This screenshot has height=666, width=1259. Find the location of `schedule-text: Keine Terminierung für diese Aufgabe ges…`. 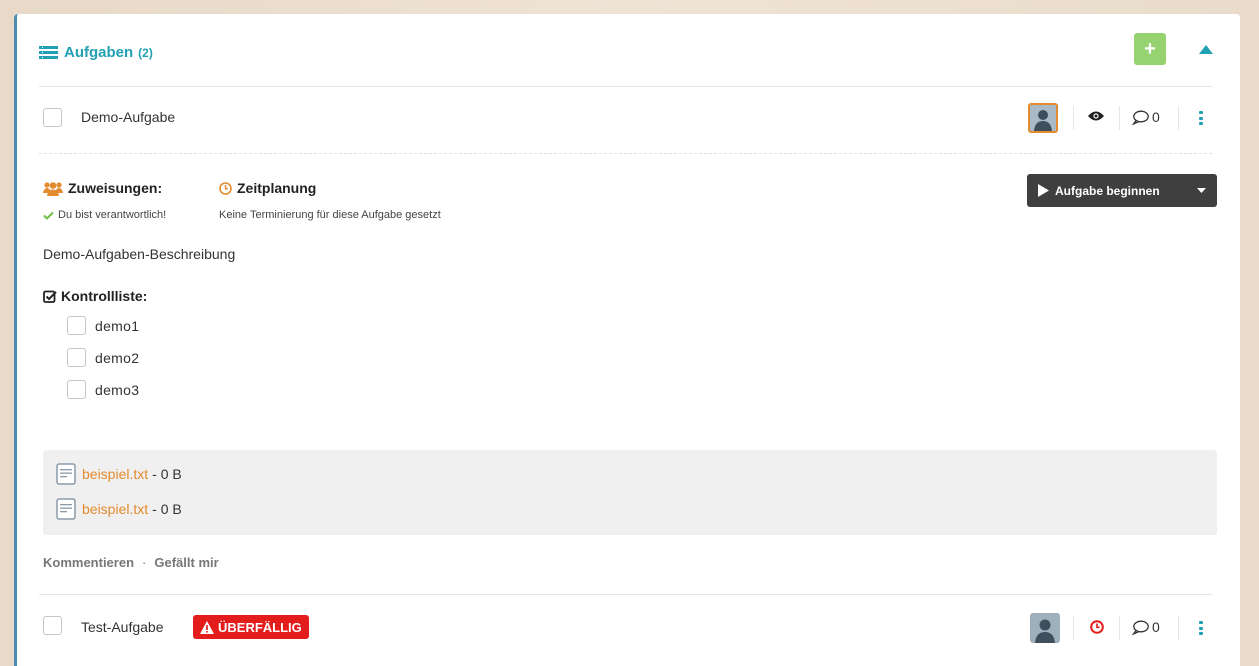

schedule-text: Keine Terminierung für diese Aufgabe ges… is located at coordinates (330, 215).